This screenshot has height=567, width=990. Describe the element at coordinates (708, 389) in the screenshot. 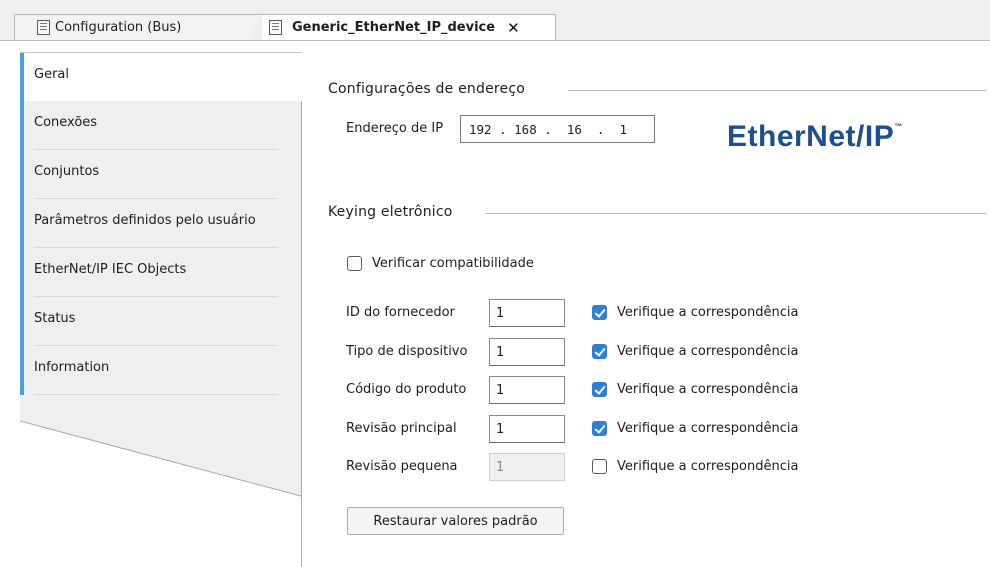

I see `product-code-match-label: Verifique a correspondência` at that location.